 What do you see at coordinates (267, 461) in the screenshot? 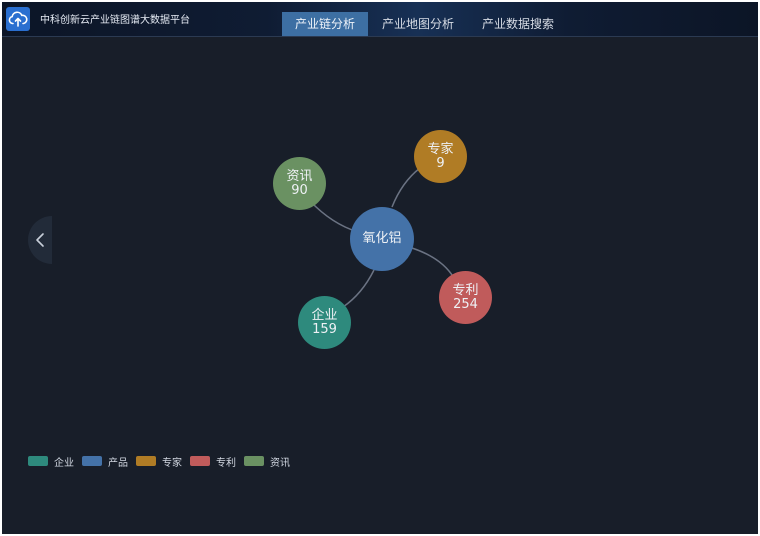
I see `legend-item-news: 资讯` at bounding box center [267, 461].